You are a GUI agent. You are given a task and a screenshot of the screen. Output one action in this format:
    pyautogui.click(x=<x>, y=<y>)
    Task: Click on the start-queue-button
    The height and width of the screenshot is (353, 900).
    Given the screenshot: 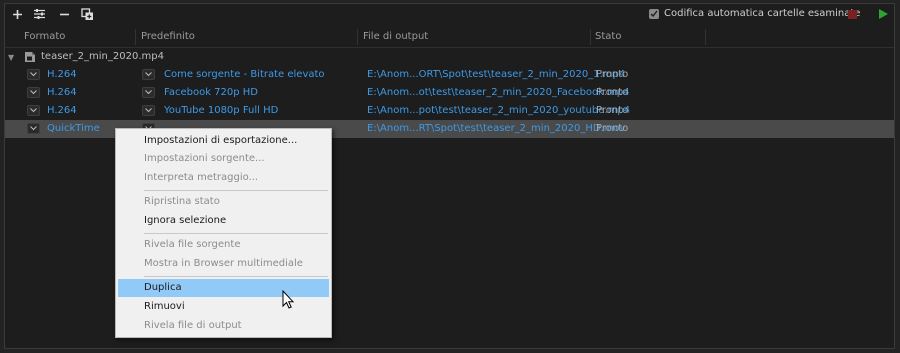 What is the action you would take?
    pyautogui.click(x=883, y=14)
    